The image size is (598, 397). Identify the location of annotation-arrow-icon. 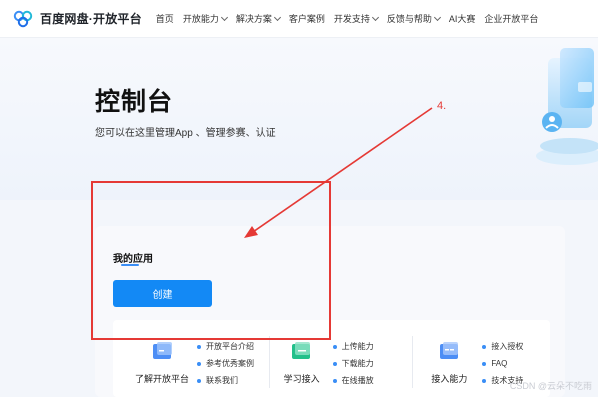
(338, 172).